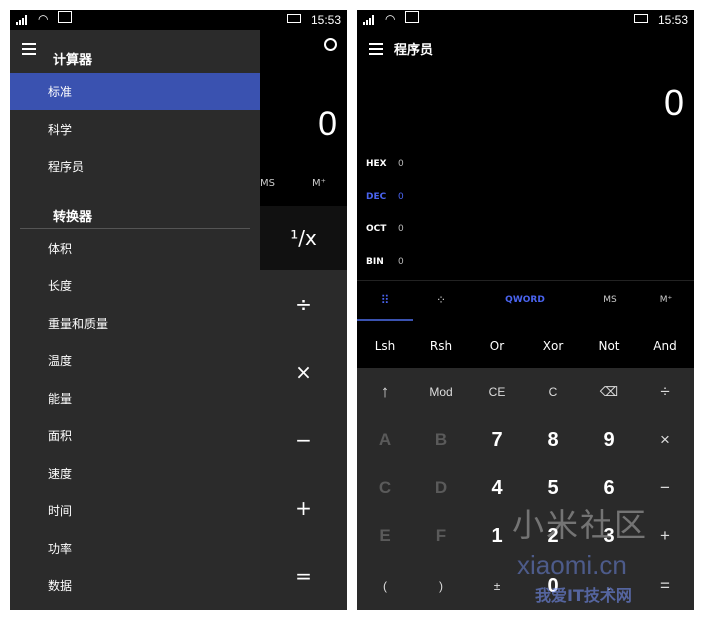 This screenshot has width=704, height=620. I want to click on drawer-item-scientific: 科学, so click(135, 129).